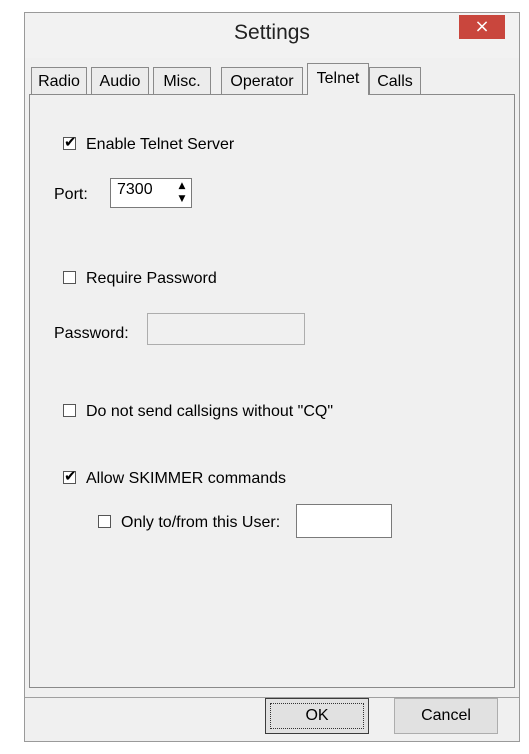  I want to click on enable-telnet-checkbox-row: ✔ Enable Telnet Server, so click(149, 143).